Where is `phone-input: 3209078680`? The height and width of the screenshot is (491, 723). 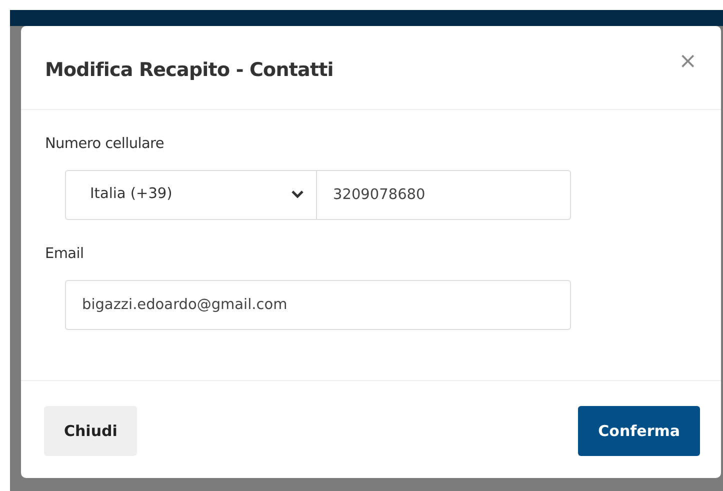 phone-input: 3209078680 is located at coordinates (444, 195).